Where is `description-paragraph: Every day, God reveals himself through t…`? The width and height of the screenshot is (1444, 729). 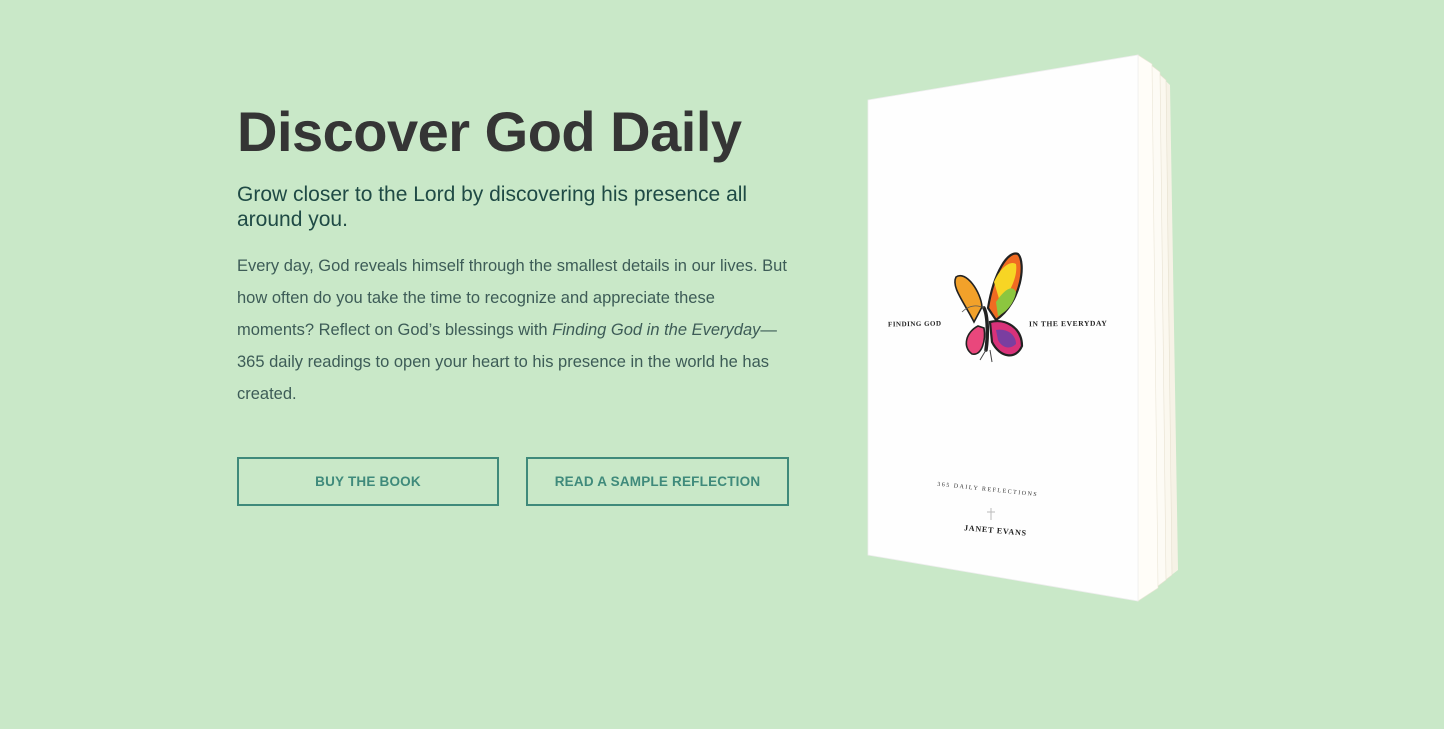 description-paragraph: Every day, God reveals himself through t… is located at coordinates (515, 330).